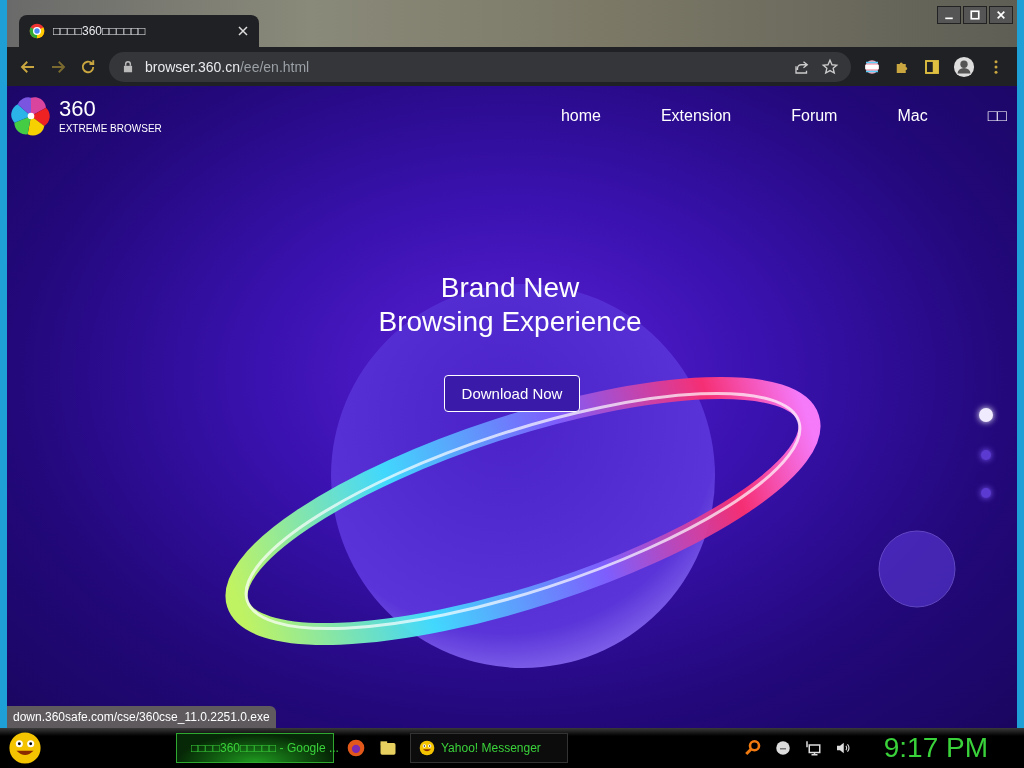 The width and height of the screenshot is (1024, 768). I want to click on nav-link: Extension, so click(696, 116).